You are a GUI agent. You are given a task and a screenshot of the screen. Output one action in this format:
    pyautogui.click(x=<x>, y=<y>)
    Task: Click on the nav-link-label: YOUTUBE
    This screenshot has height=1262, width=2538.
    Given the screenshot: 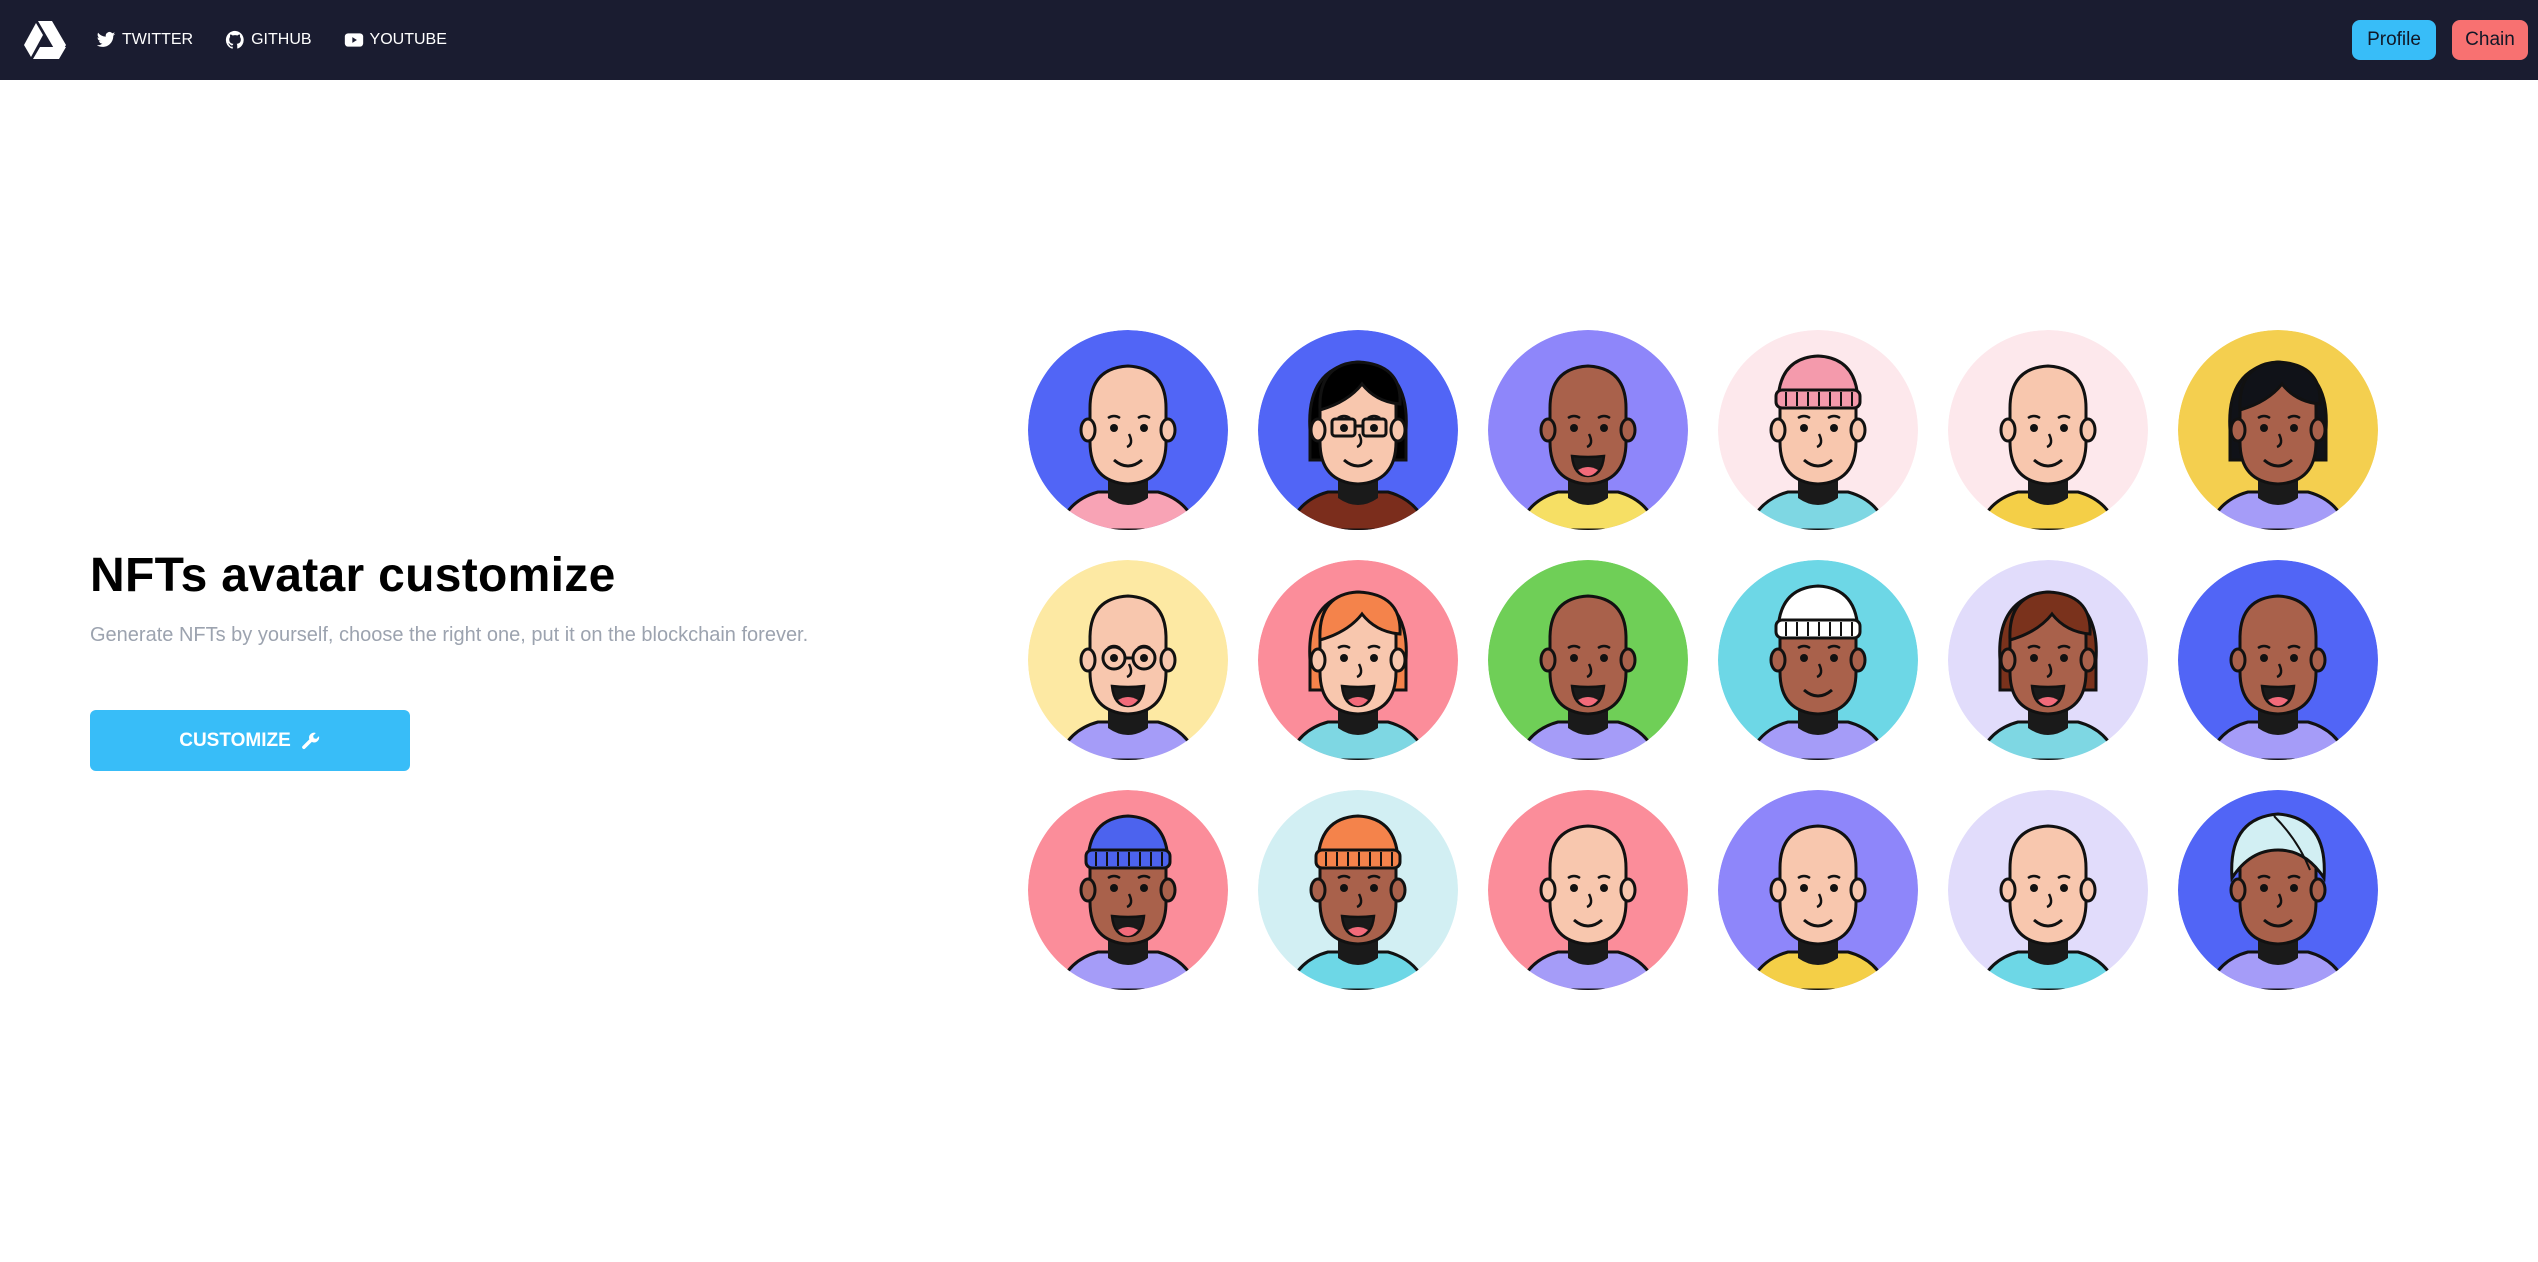 What is the action you would take?
    pyautogui.click(x=408, y=39)
    